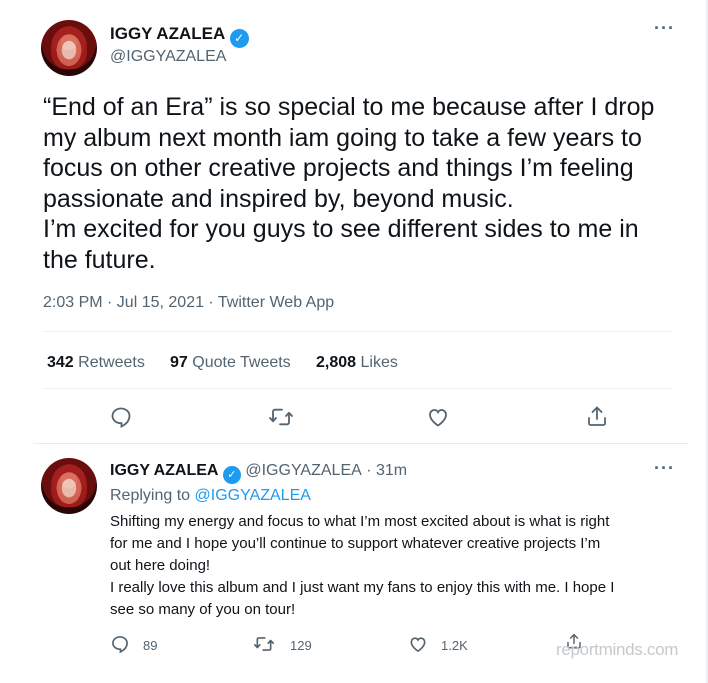 This screenshot has height=683, width=708. What do you see at coordinates (379, 362) in the screenshot?
I see `likes-label: Likes` at bounding box center [379, 362].